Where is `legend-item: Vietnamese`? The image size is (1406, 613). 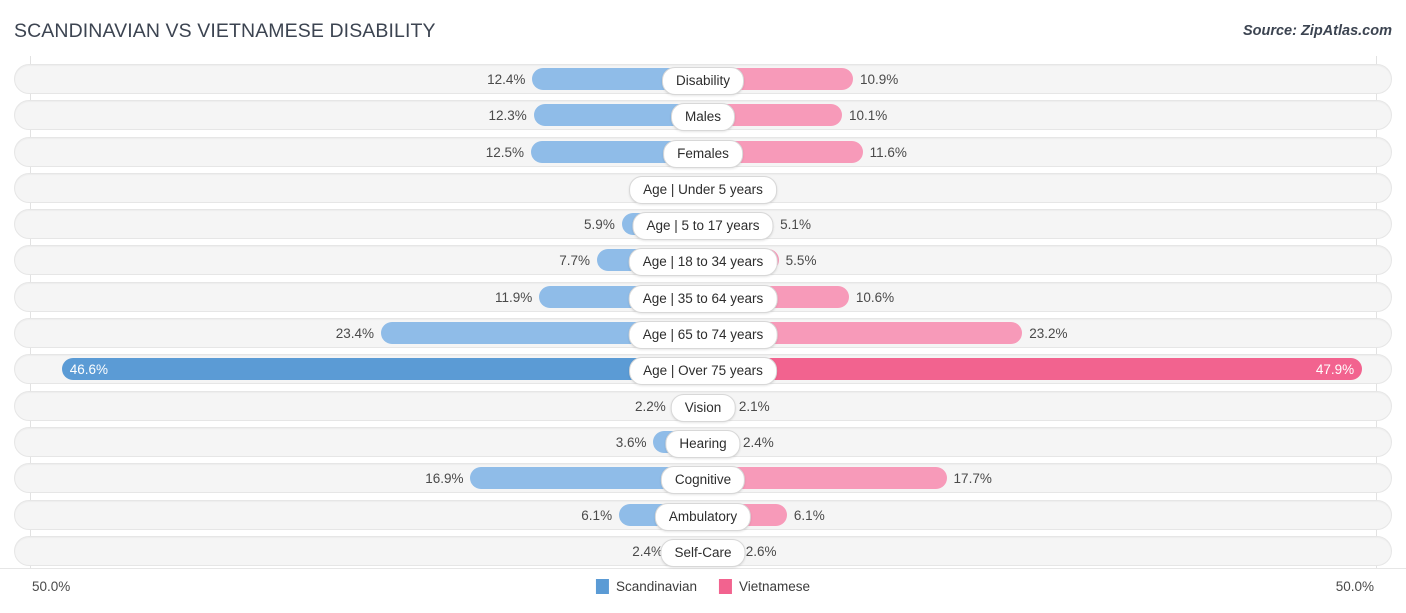 legend-item: Vietnamese is located at coordinates (764, 586).